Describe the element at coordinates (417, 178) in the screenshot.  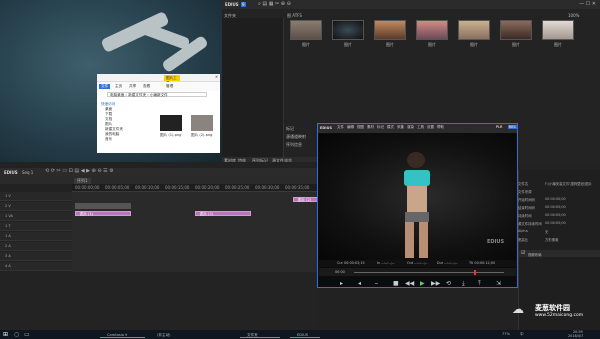
I see `figure-top` at that location.